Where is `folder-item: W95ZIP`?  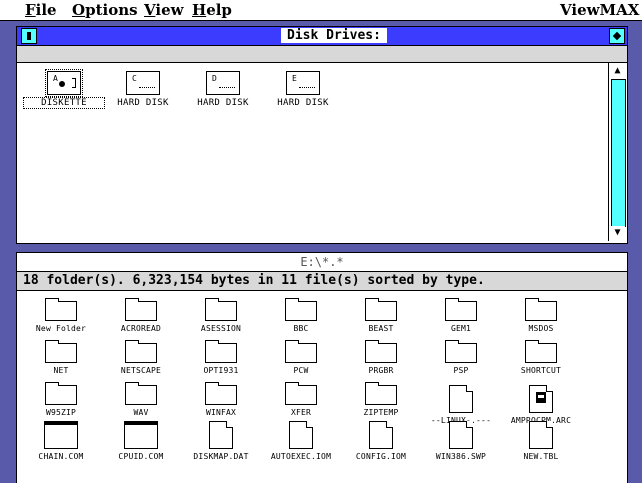 folder-item: W95ZIP is located at coordinates (61, 399).